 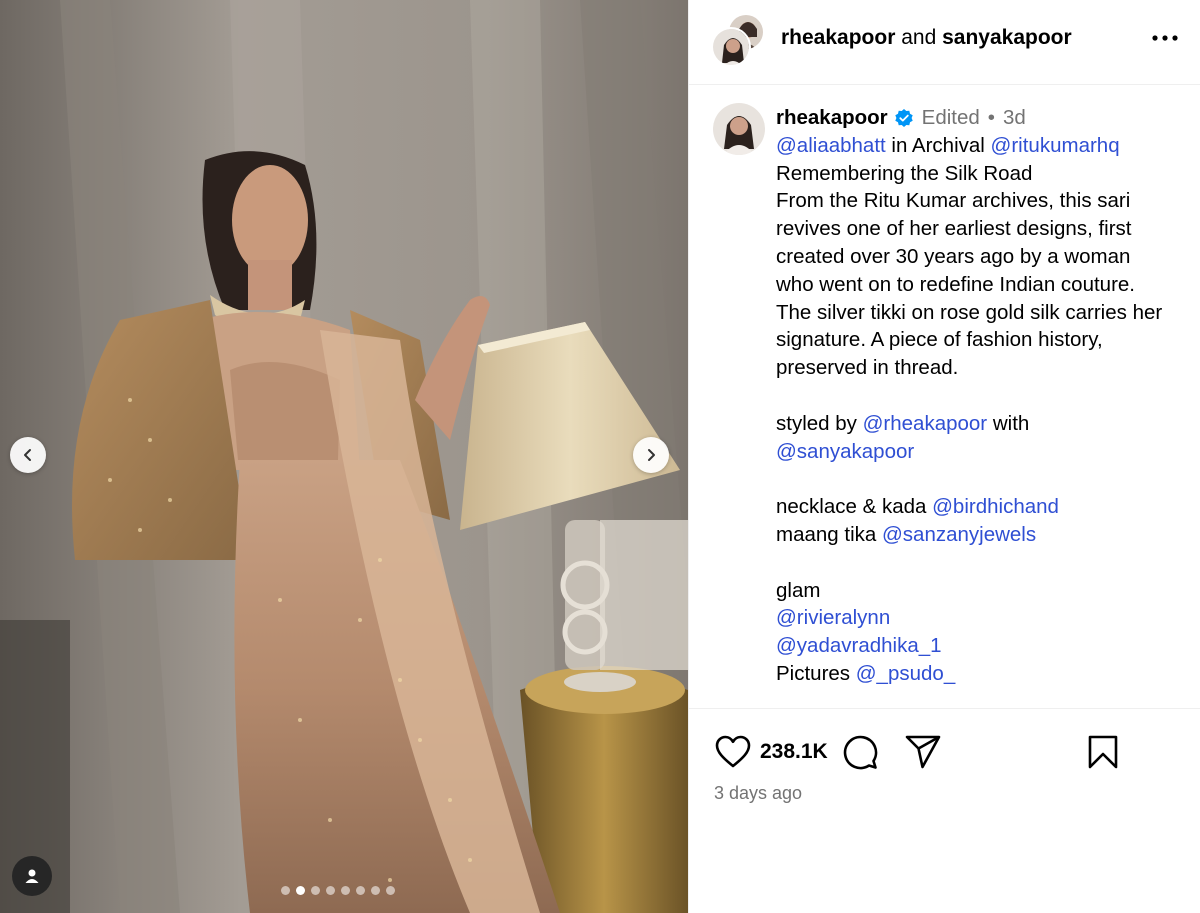 I want to click on bookmark-icon, so click(x=1103, y=752).